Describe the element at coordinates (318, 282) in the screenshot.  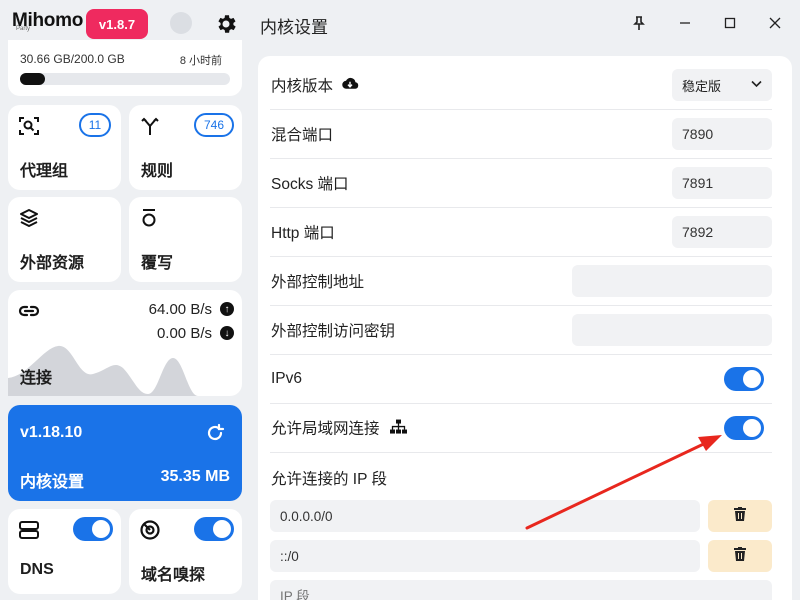
I see `external-controller-label: 外部控制地址` at that location.